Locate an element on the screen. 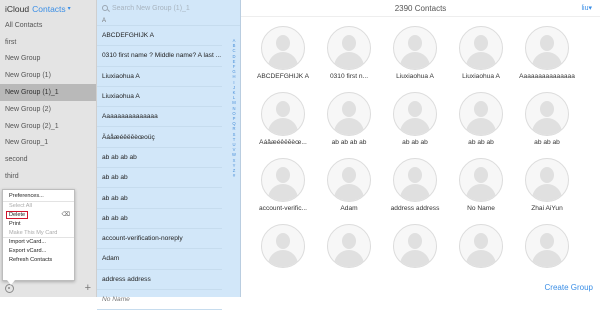 Image resolution: width=600 pixels, height=310 pixels. sidebar-item: New Group is located at coordinates (48, 59).